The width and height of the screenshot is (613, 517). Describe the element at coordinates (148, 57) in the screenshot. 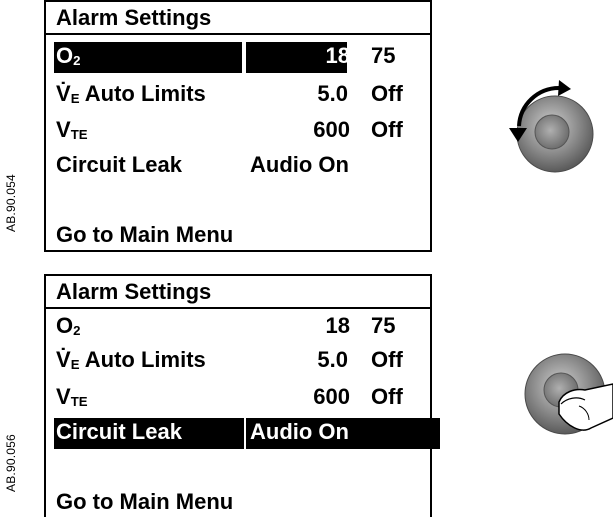

I see `row-highlight` at that location.